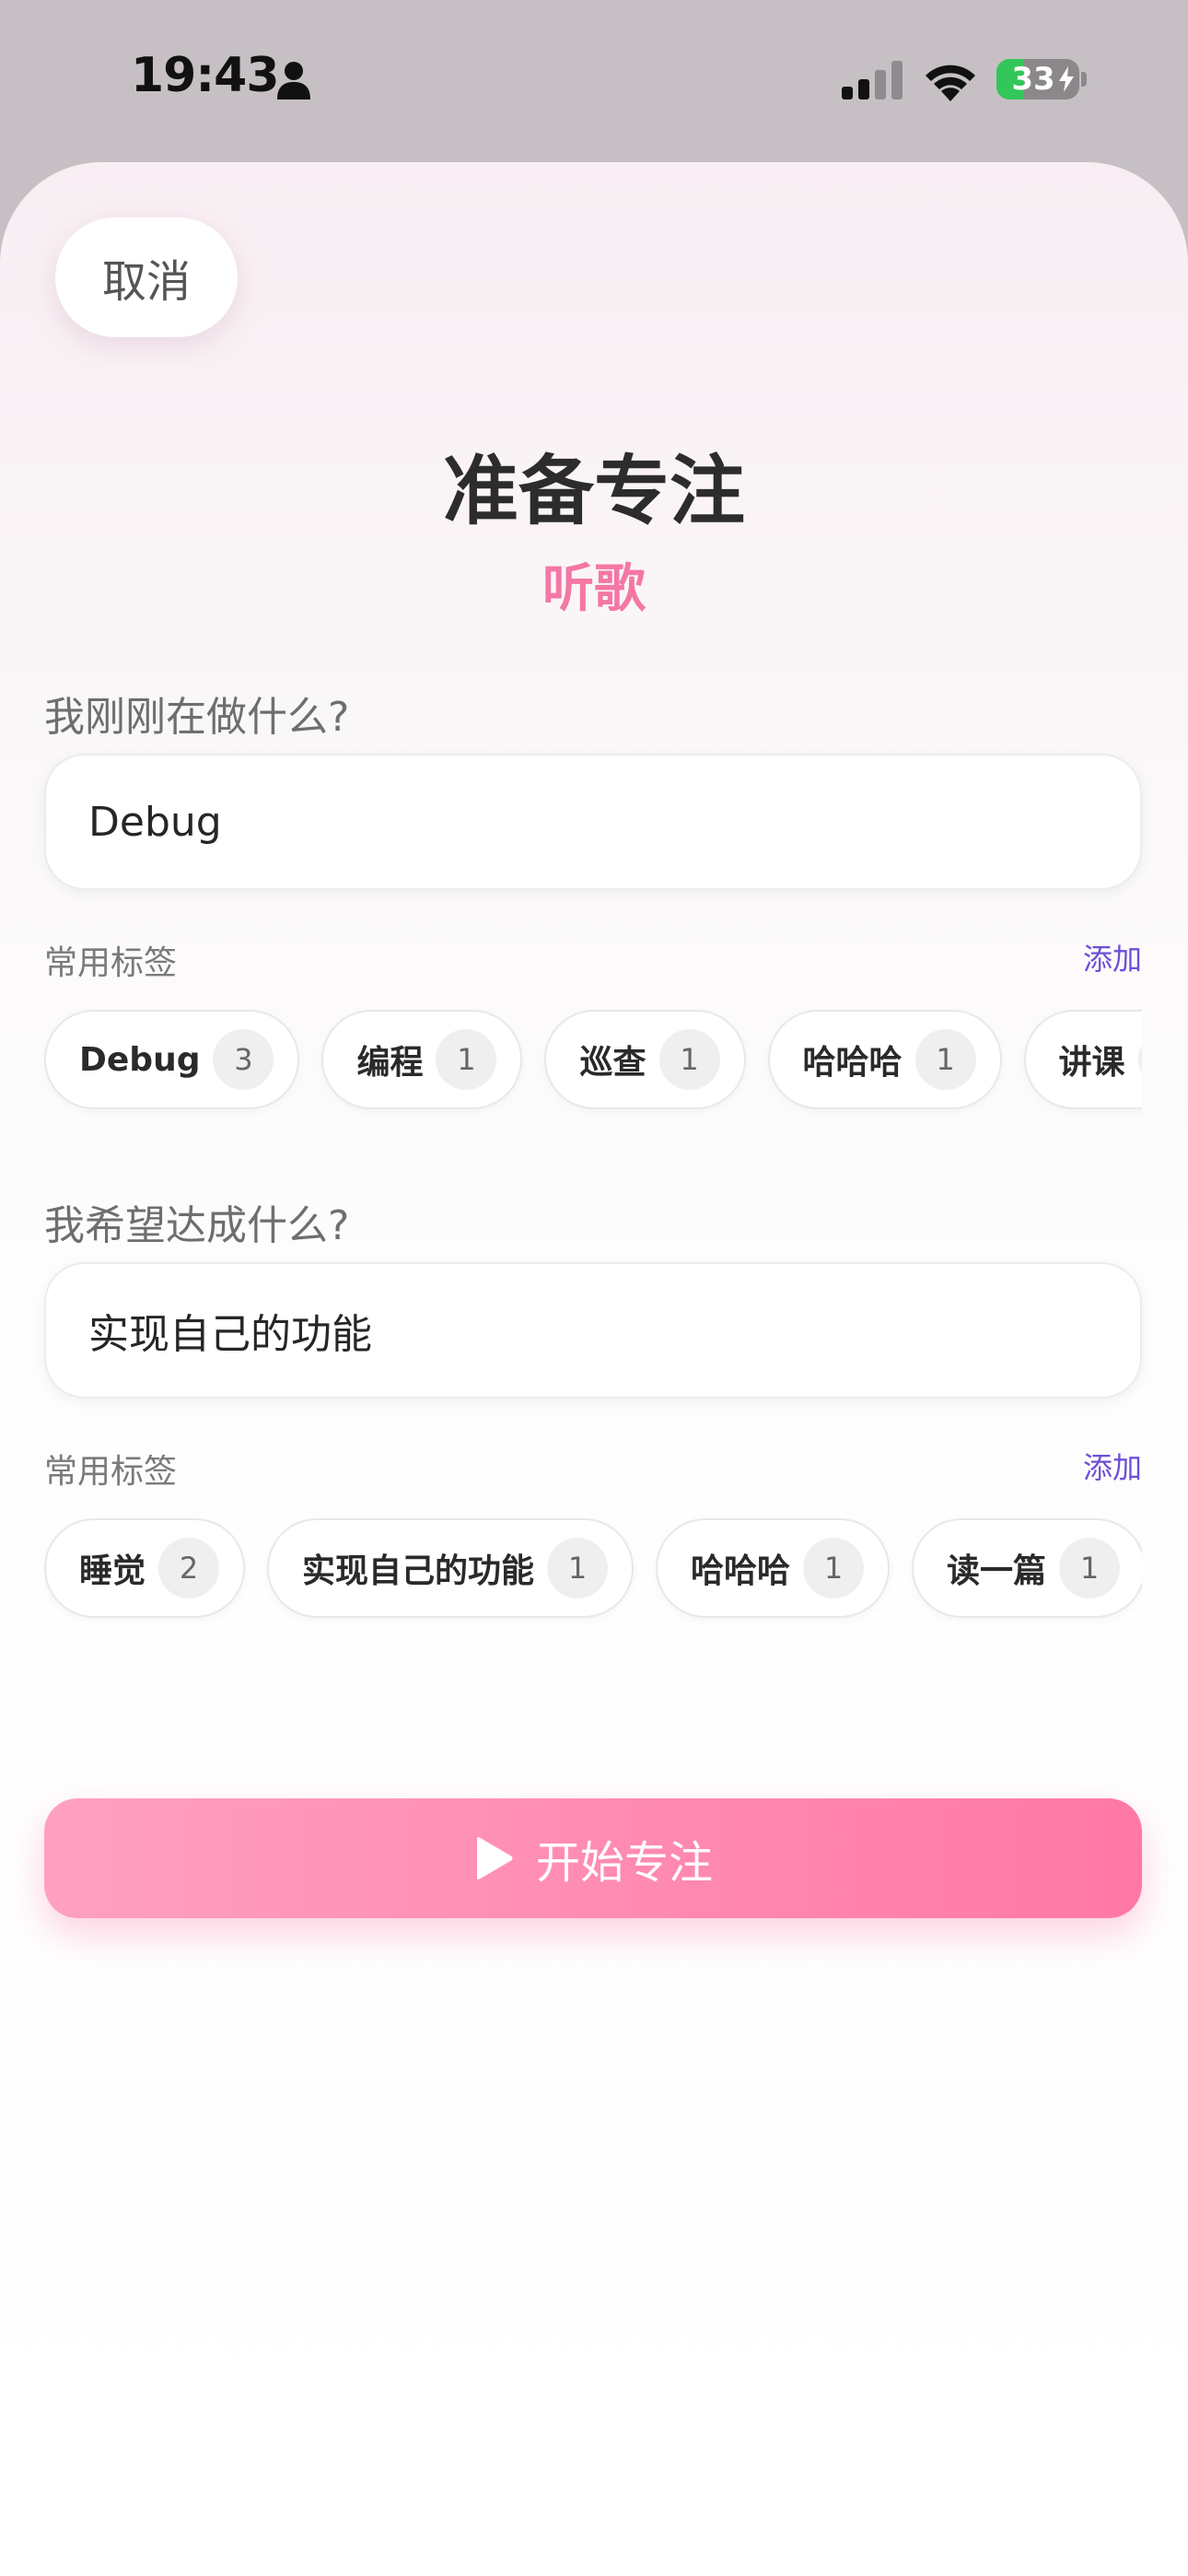  Describe the element at coordinates (594, 589) in the screenshot. I see `page-subtitle: 听歌` at that location.